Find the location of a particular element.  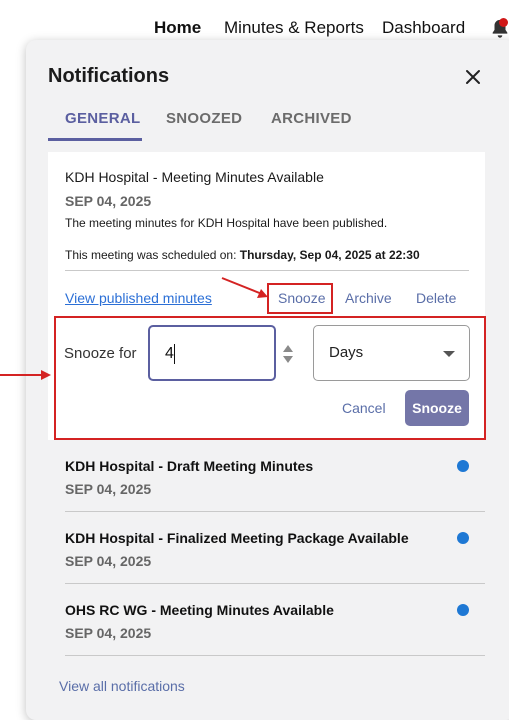

tab-archived: ARCHIVED is located at coordinates (311, 118).